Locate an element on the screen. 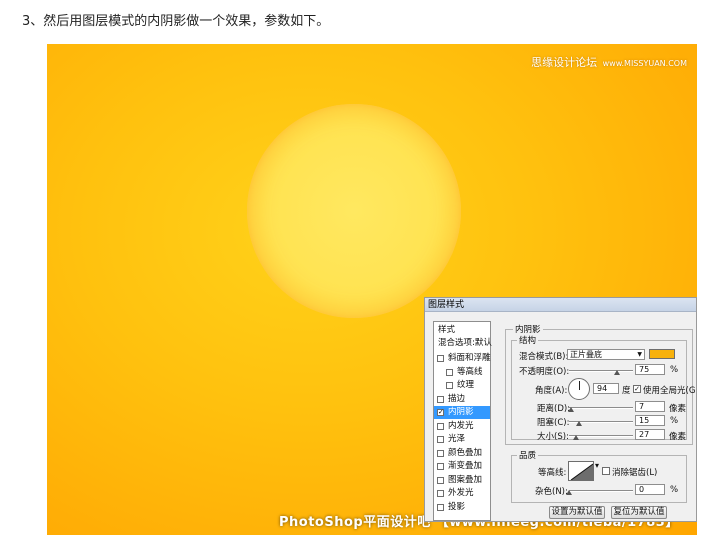 The width and height of the screenshot is (703, 537). contour-picker is located at coordinates (581, 471).